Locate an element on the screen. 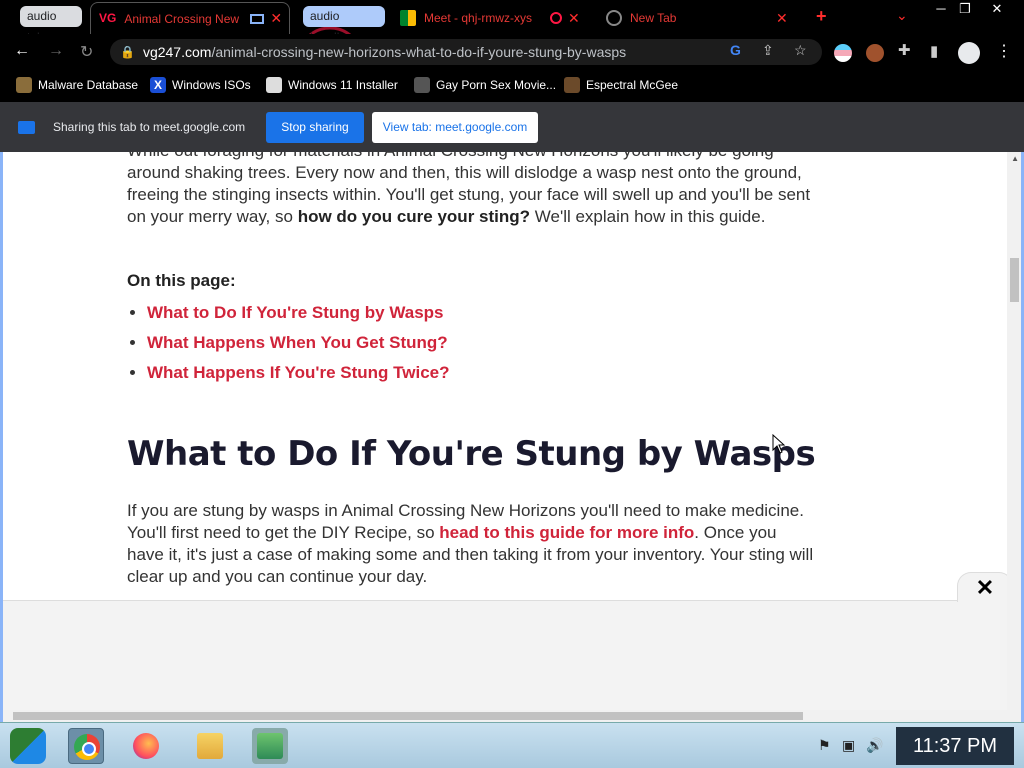 This screenshot has width=1024, height=768. stop-sharing-button: Stop sharing is located at coordinates (315, 127).